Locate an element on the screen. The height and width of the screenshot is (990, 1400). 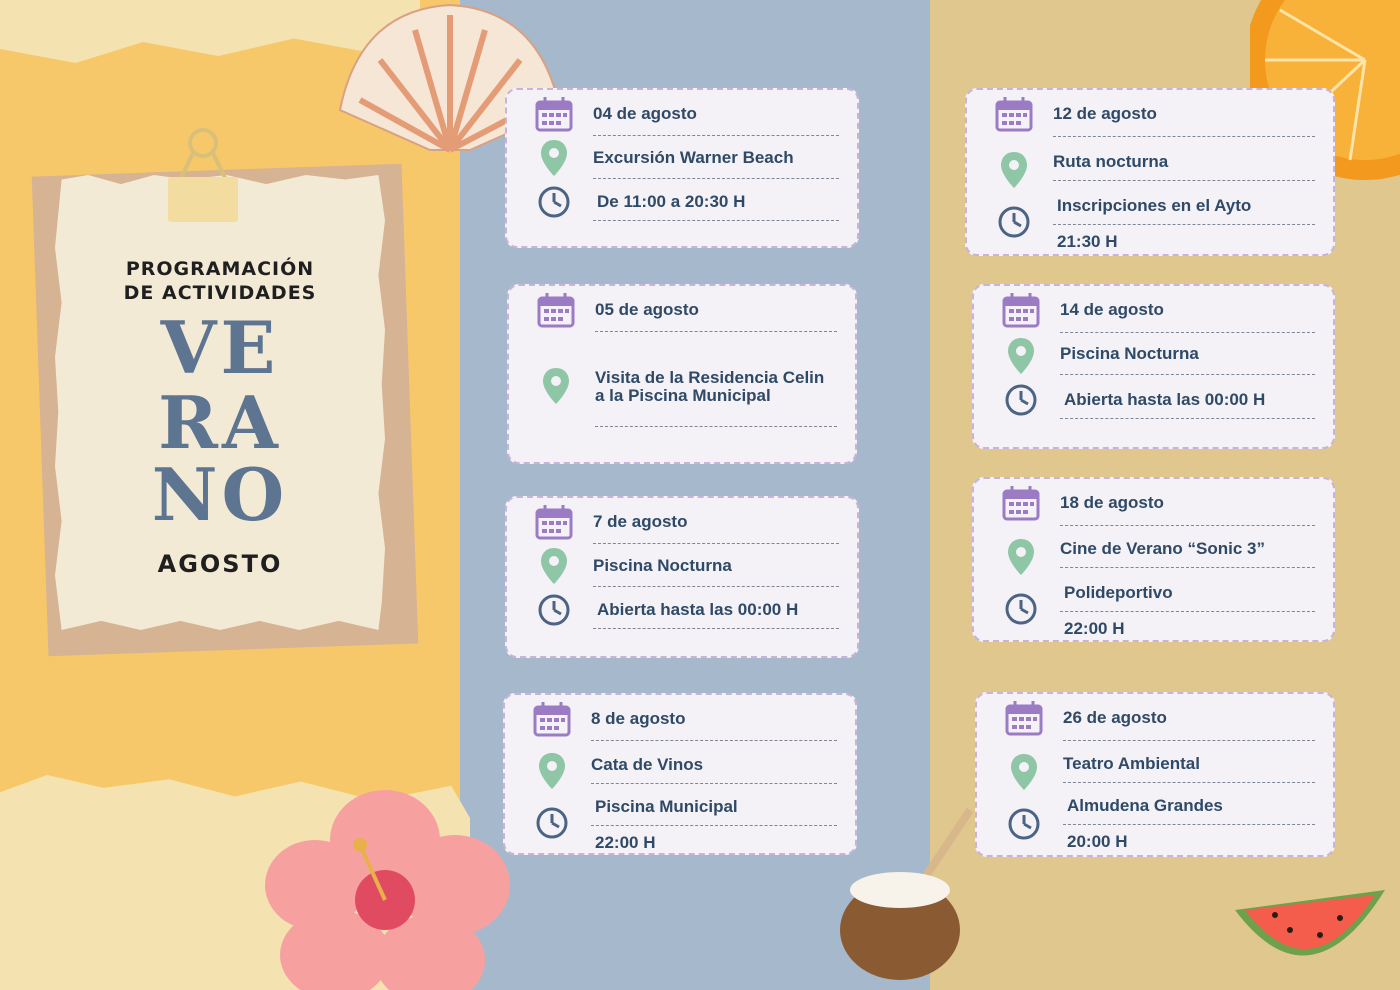
event-date: 12 de agosto is located at coordinates (1105, 113).